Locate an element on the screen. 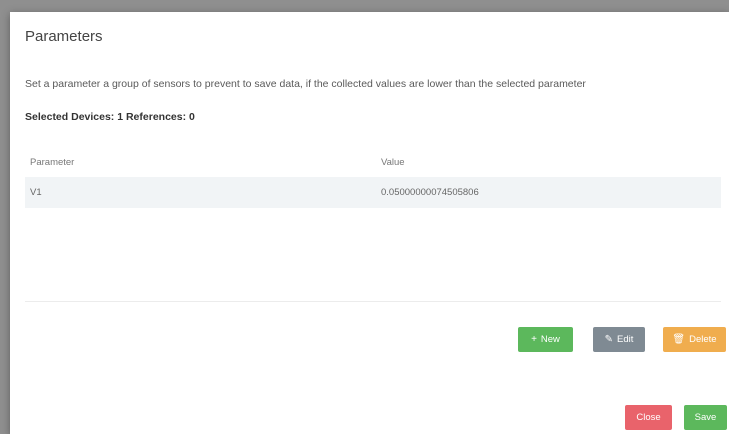 The height and width of the screenshot is (434, 729). delete-button: 🗑 Delete is located at coordinates (694, 339).